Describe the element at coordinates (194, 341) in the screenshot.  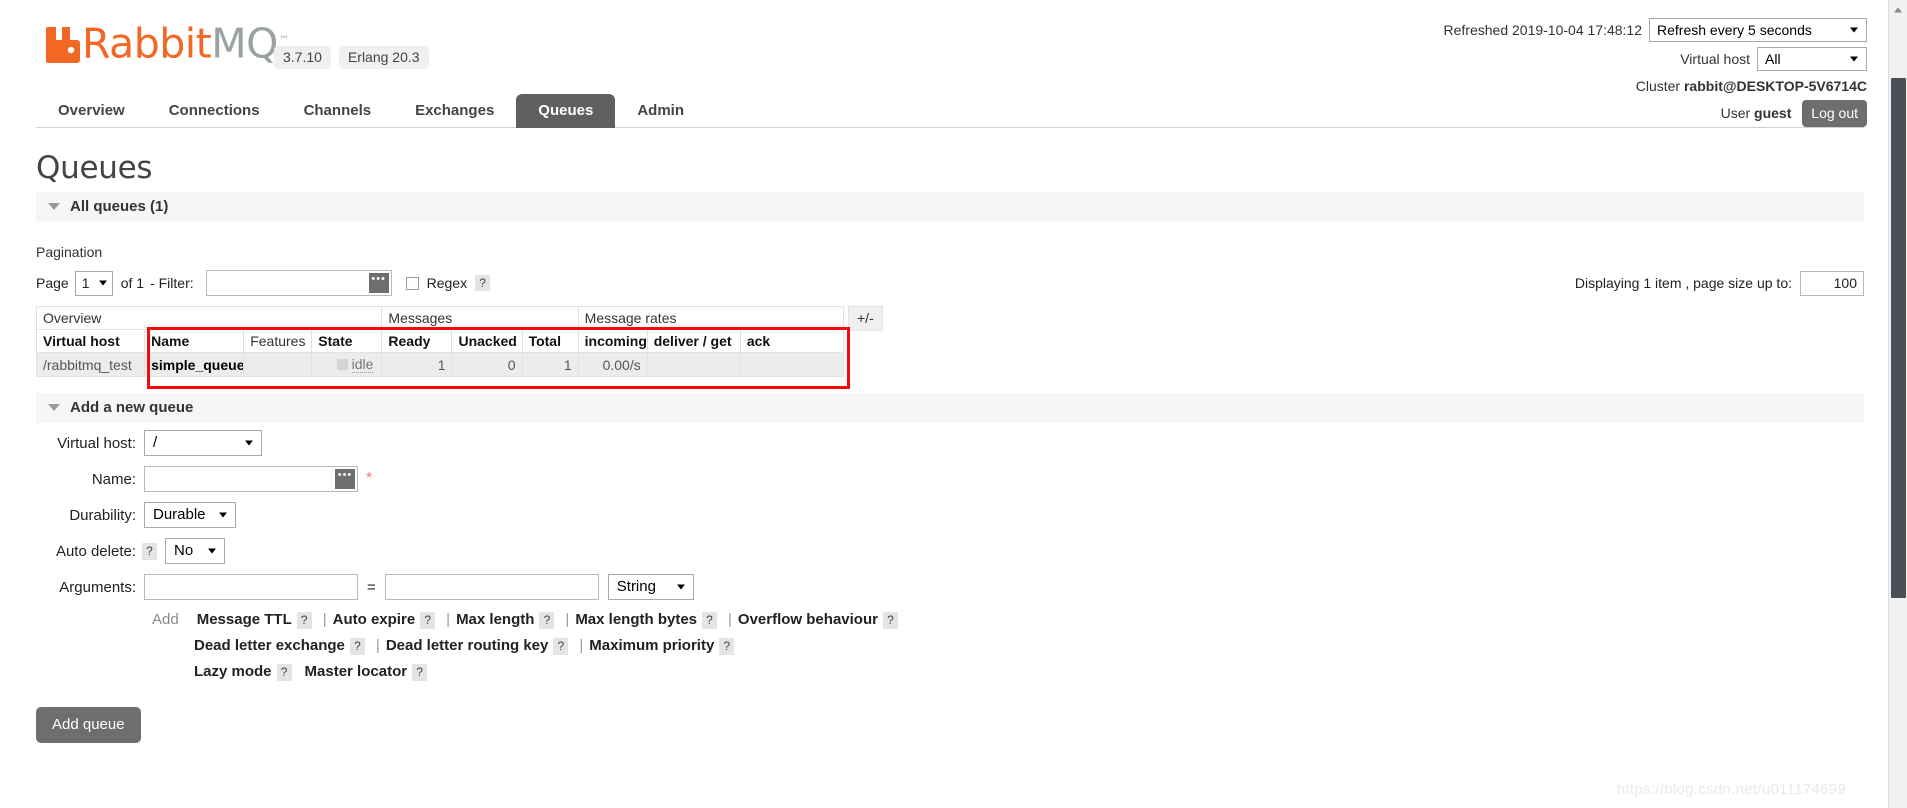
I see `column-header-name: Name` at that location.